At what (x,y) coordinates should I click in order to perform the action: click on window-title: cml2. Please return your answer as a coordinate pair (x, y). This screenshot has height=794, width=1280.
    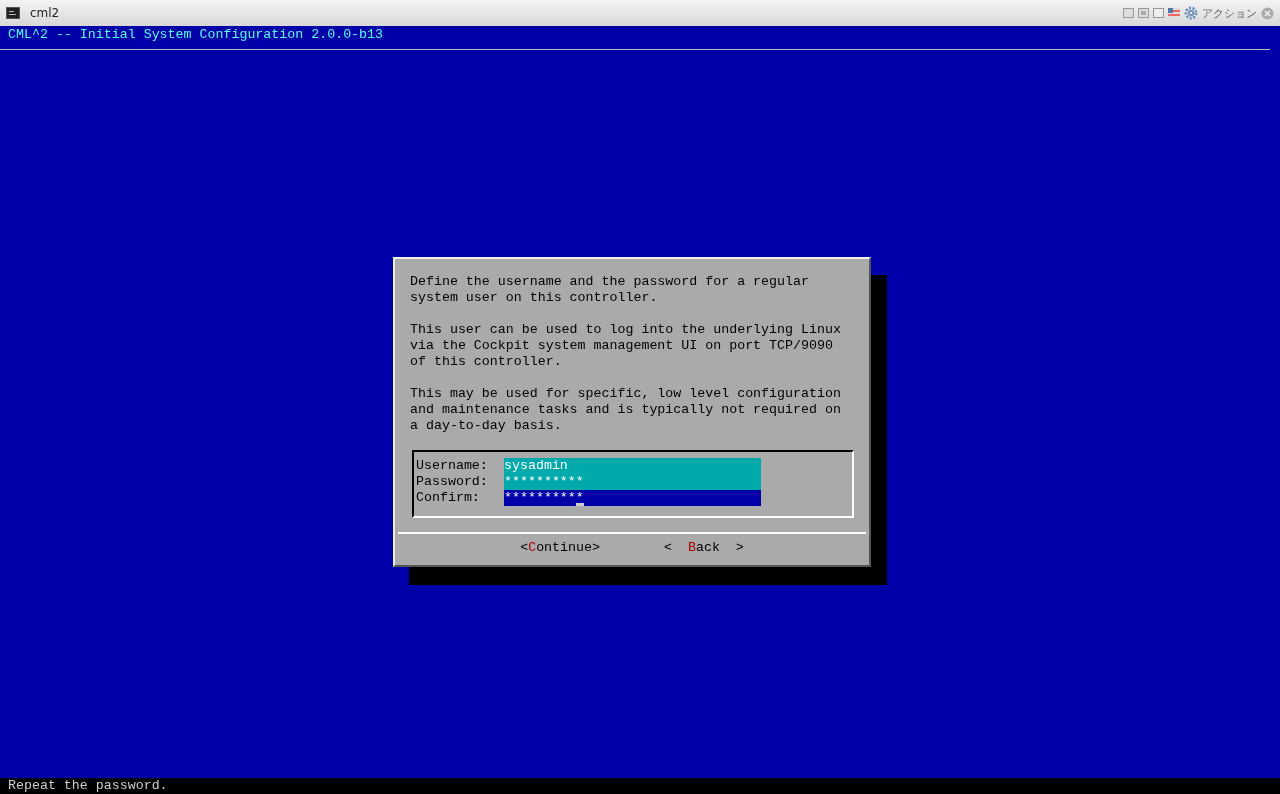
    Looking at the image, I should click on (45, 13).